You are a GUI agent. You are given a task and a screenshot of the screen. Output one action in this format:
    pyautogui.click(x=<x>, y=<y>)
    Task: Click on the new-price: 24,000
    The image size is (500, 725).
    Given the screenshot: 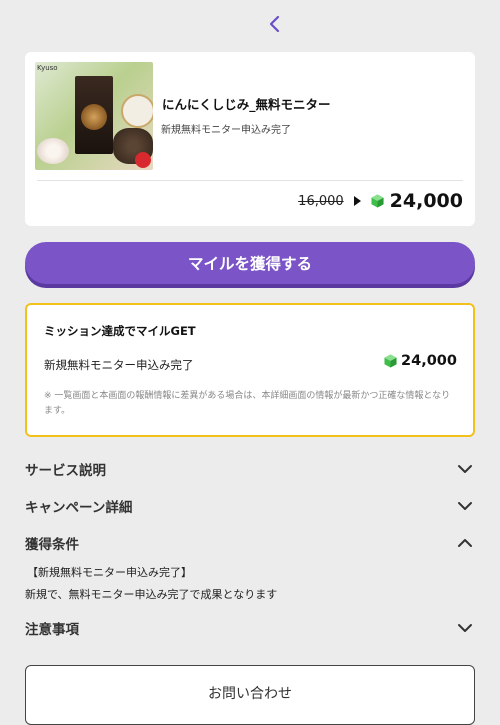 What is the action you would take?
    pyautogui.click(x=426, y=201)
    